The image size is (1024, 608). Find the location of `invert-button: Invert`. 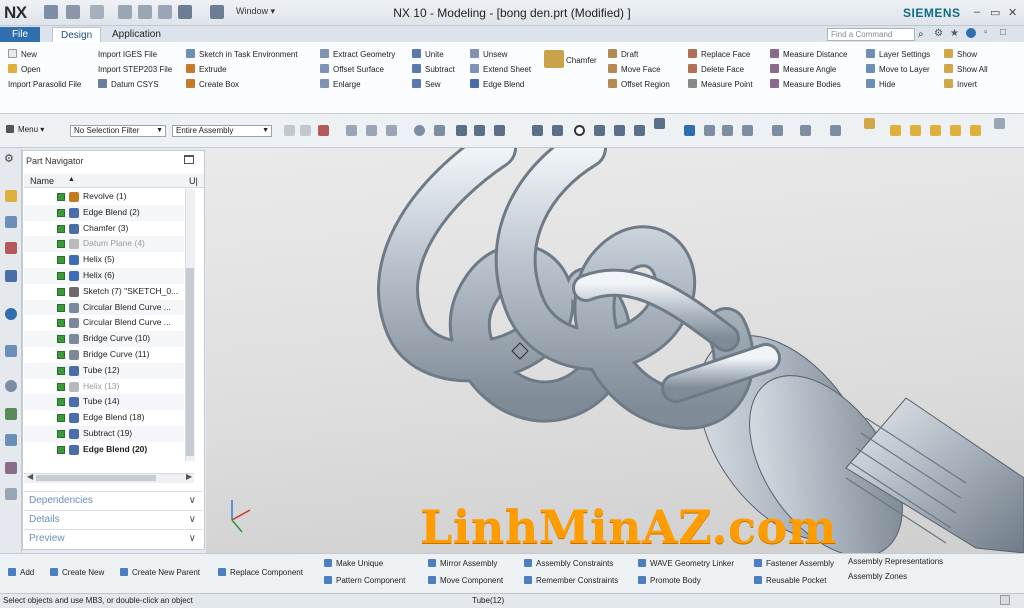

invert-button: Invert is located at coordinates (966, 84).